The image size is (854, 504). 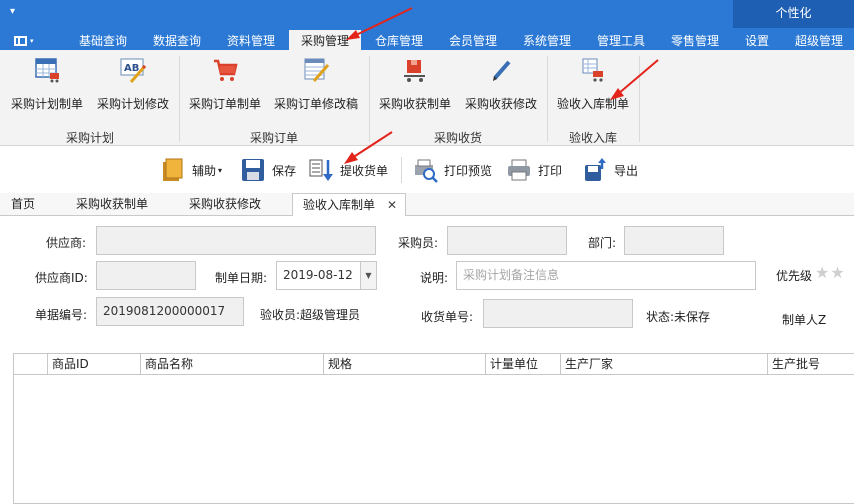 What do you see at coordinates (434, 278) in the screenshot?
I see `note-label: 说明:` at bounding box center [434, 278].